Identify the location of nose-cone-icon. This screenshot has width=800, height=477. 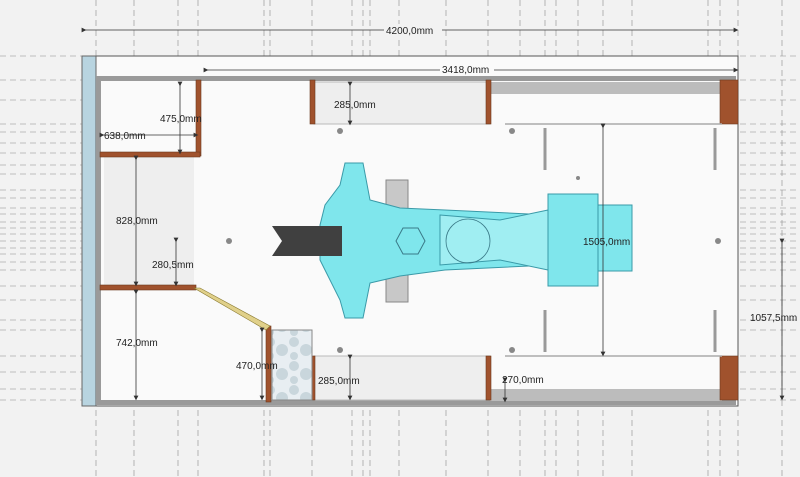
(307, 241).